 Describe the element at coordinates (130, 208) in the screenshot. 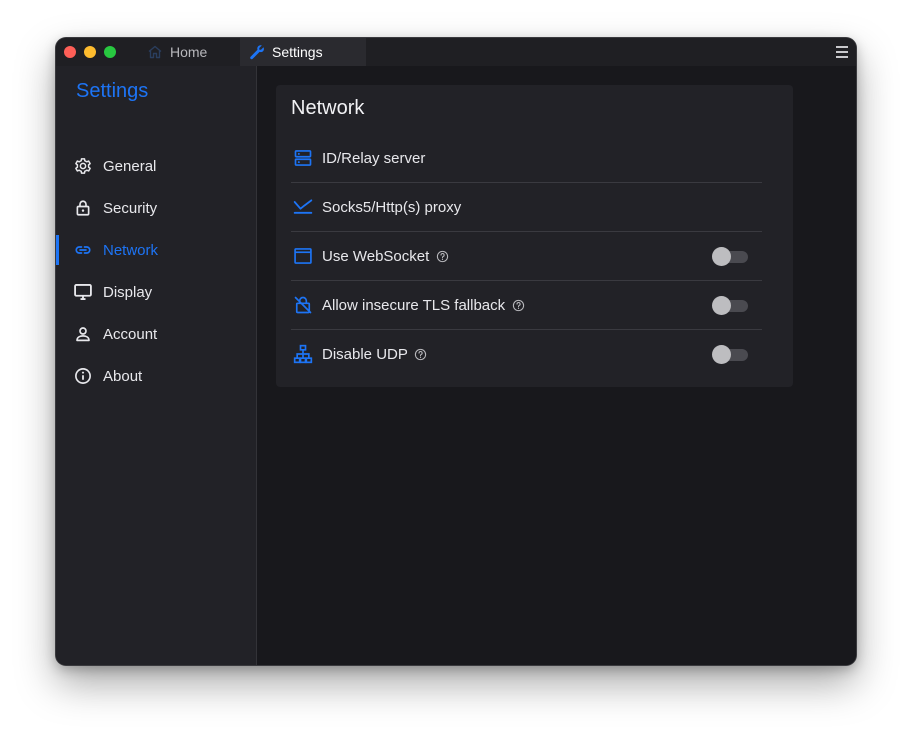

I see `sidebar-item-label: Security` at that location.